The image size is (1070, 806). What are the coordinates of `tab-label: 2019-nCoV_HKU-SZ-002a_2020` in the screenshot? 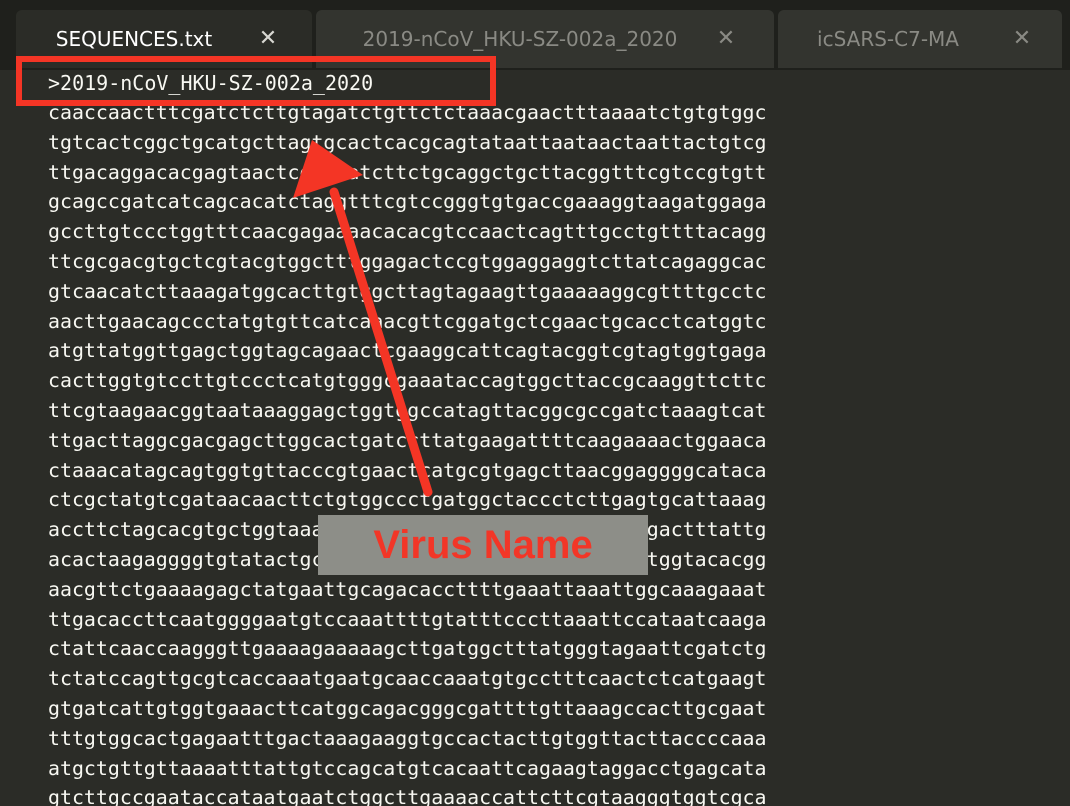 It's located at (520, 39).